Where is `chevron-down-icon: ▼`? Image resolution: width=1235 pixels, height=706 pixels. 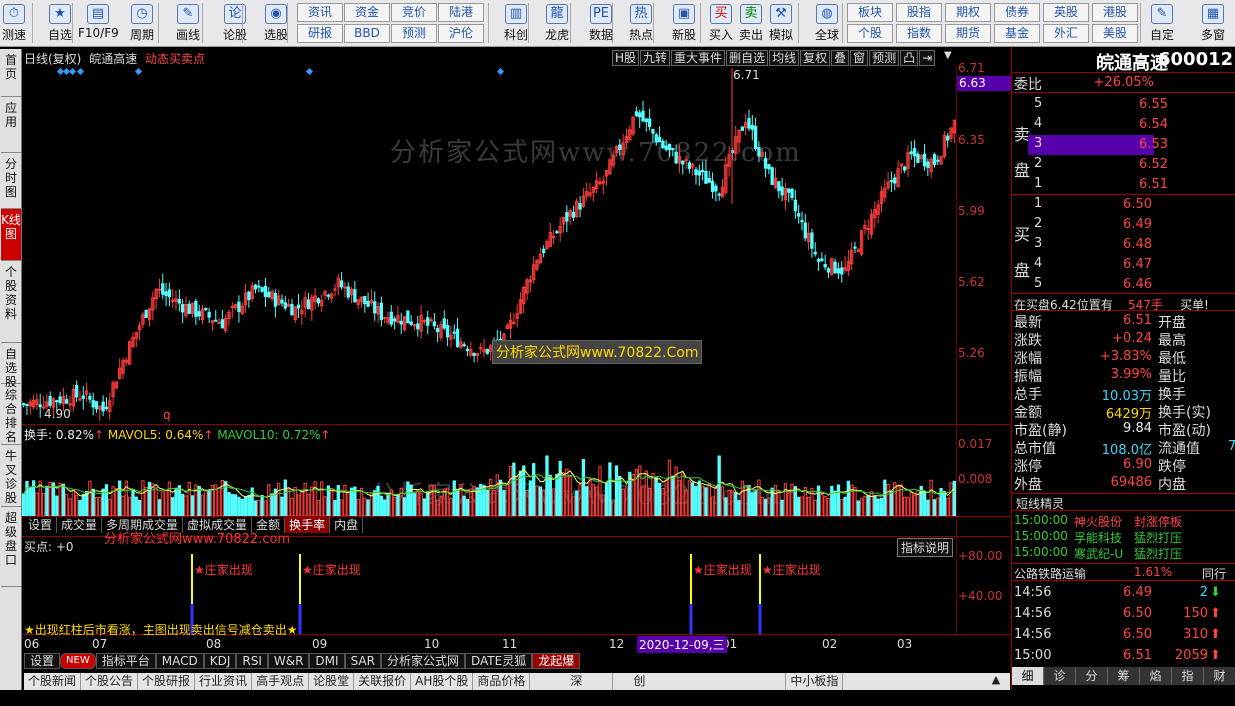
chevron-down-icon: ▼ is located at coordinates (950, 58).